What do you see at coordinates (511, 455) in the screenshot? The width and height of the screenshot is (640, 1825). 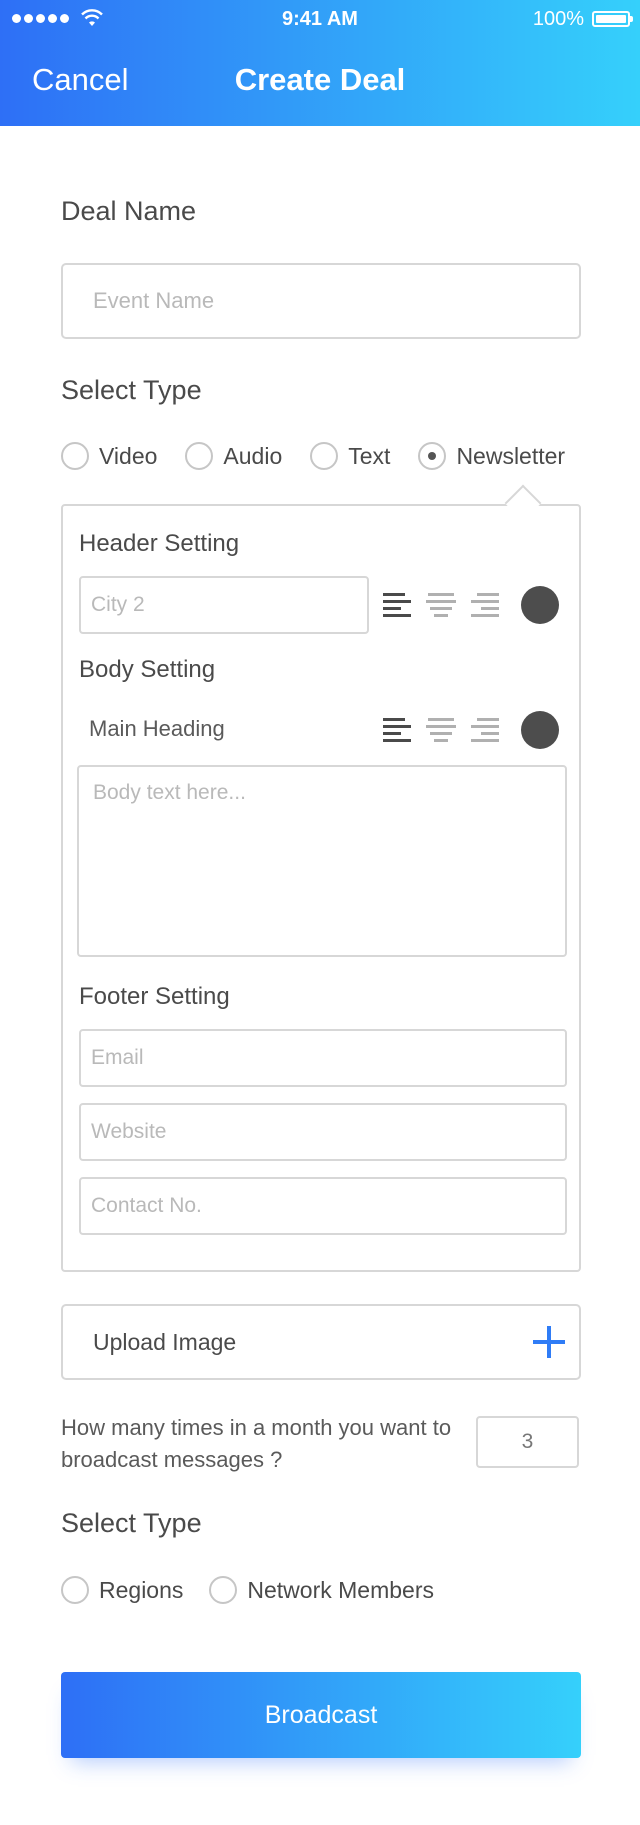 I see `radio-newsletter-label: Newsletter` at bounding box center [511, 455].